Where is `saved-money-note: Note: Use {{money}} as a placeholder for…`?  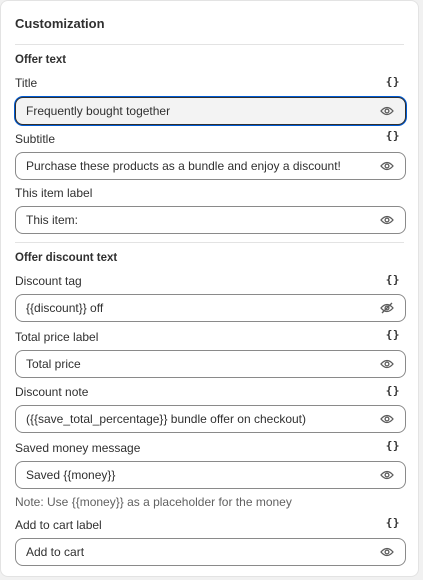
saved-money-note: Note: Use {{money}} as a placeholder for… is located at coordinates (153, 502).